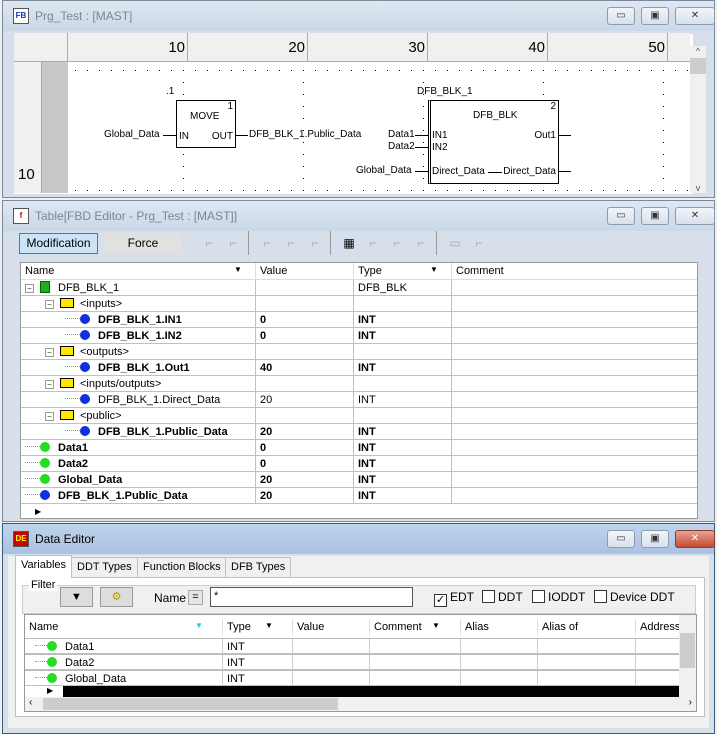  Describe the element at coordinates (373, 243) in the screenshot. I see `link-icon: ⌐` at that location.